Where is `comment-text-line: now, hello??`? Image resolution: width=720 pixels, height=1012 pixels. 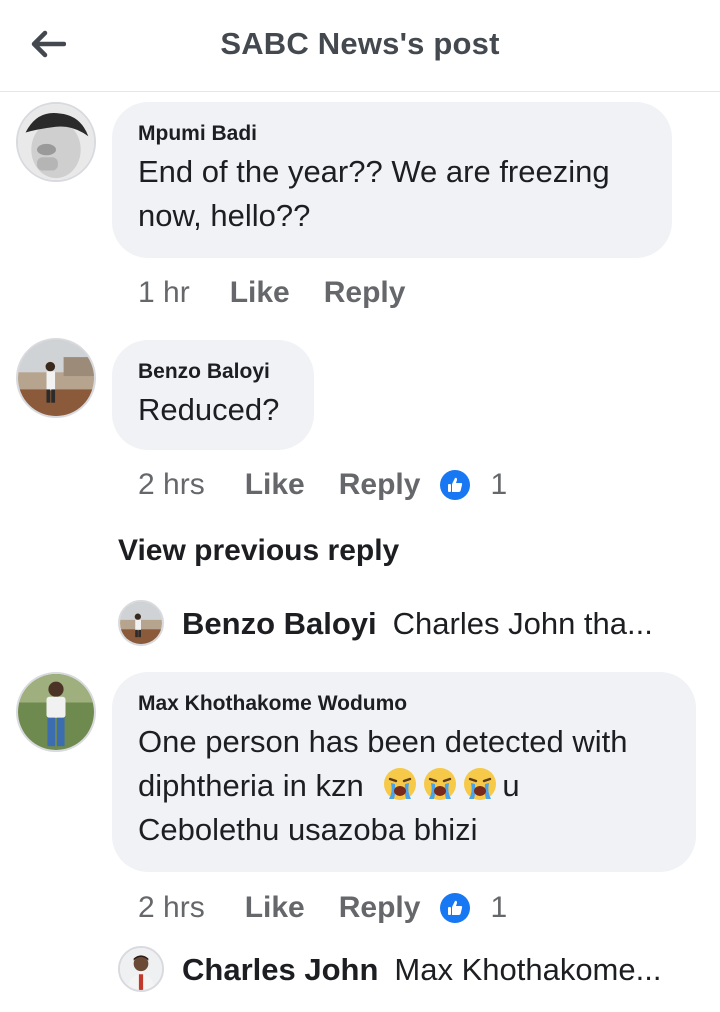
comment-text-line: now, hello?? is located at coordinates (224, 215).